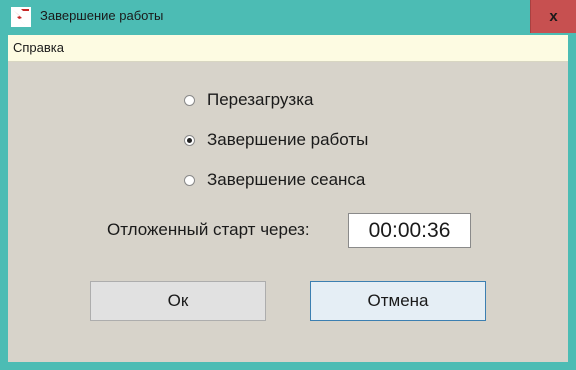 Image resolution: width=576 pixels, height=370 pixels. I want to click on close-button: x, so click(553, 16).